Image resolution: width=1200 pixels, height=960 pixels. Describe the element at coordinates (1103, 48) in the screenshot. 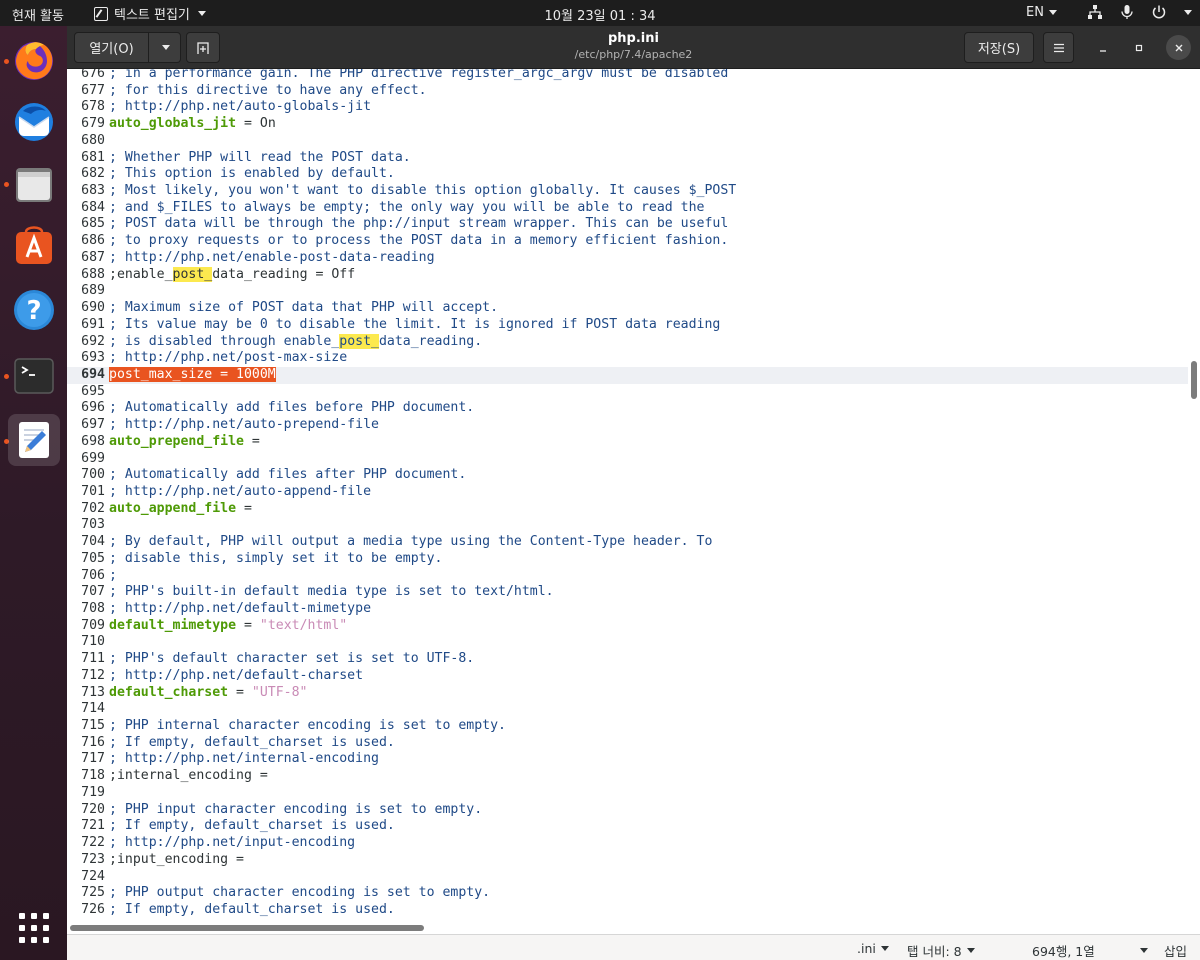

I see `minimize-button` at that location.